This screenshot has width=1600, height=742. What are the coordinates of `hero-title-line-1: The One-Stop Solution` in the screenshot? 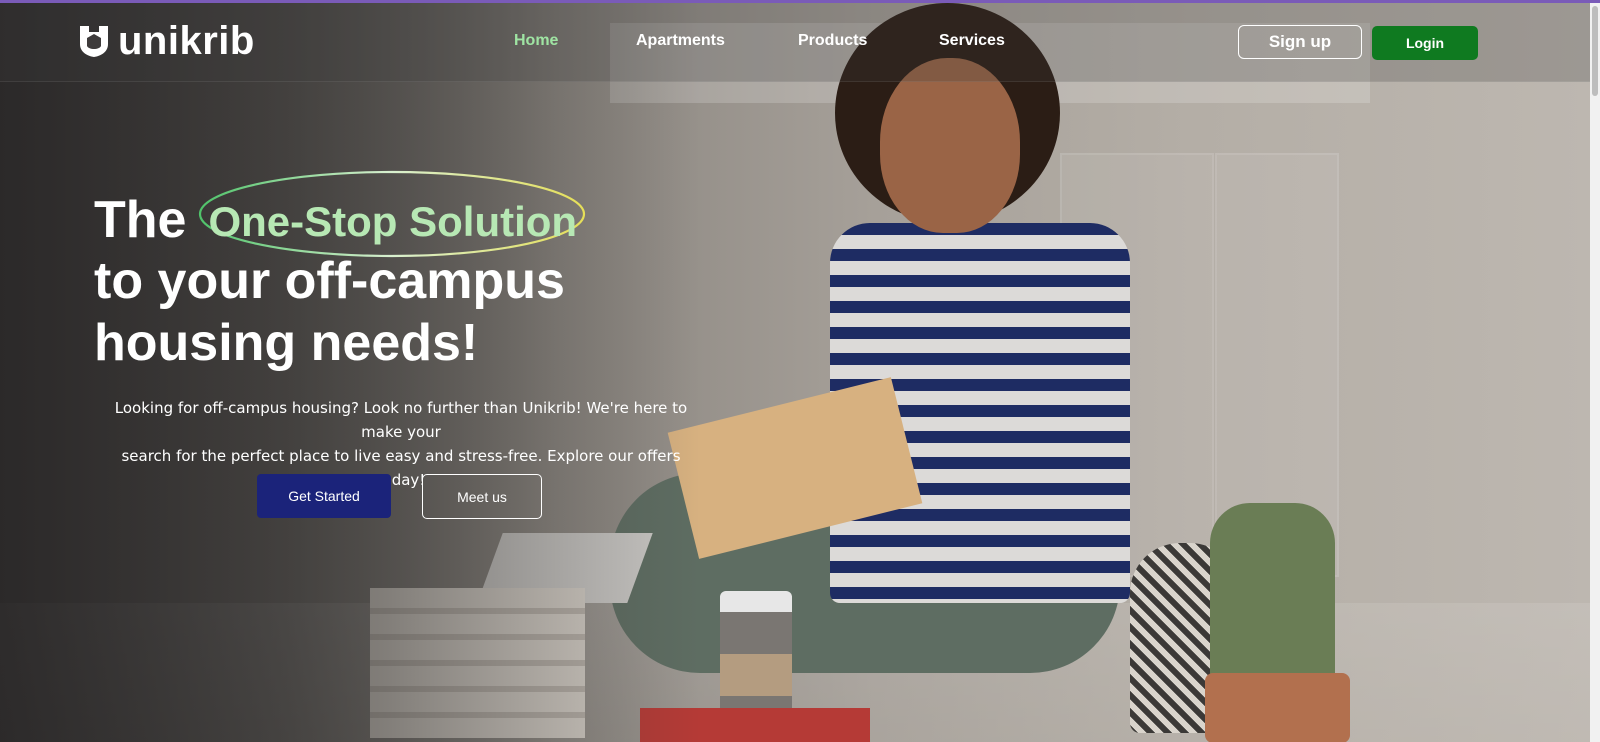 It's located at (340, 213).